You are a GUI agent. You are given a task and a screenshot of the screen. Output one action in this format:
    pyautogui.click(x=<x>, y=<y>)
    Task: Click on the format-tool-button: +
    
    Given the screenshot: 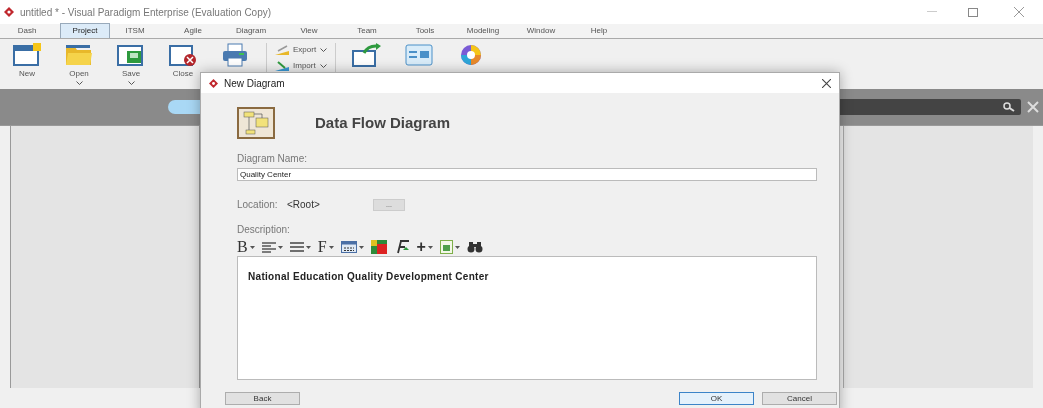 What is the action you would take?
    pyautogui.click(x=424, y=247)
    